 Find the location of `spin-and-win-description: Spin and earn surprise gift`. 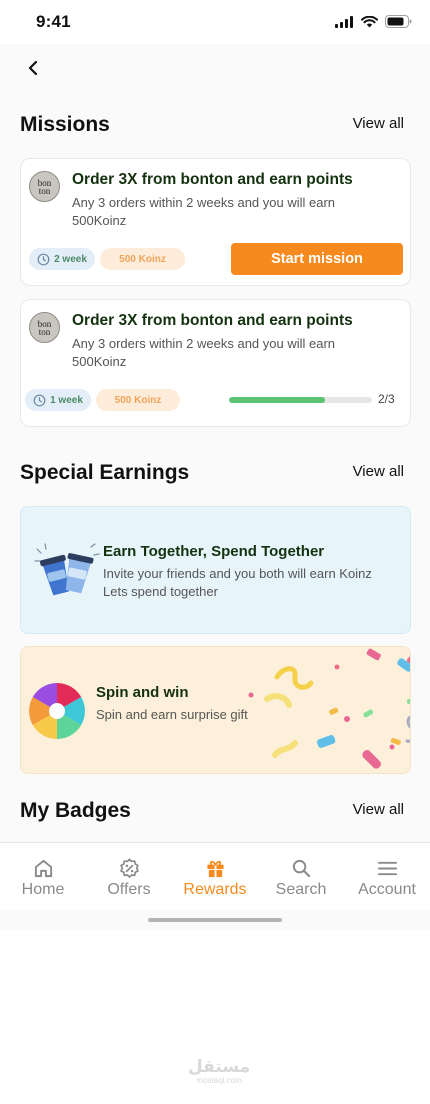

spin-and-win-description: Spin and earn surprise gift is located at coordinates (172, 714).